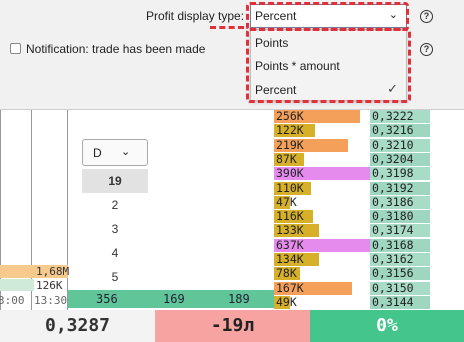 The image size is (464, 342). I want to click on order-book-row: 637K 0,3168, so click(352, 244).